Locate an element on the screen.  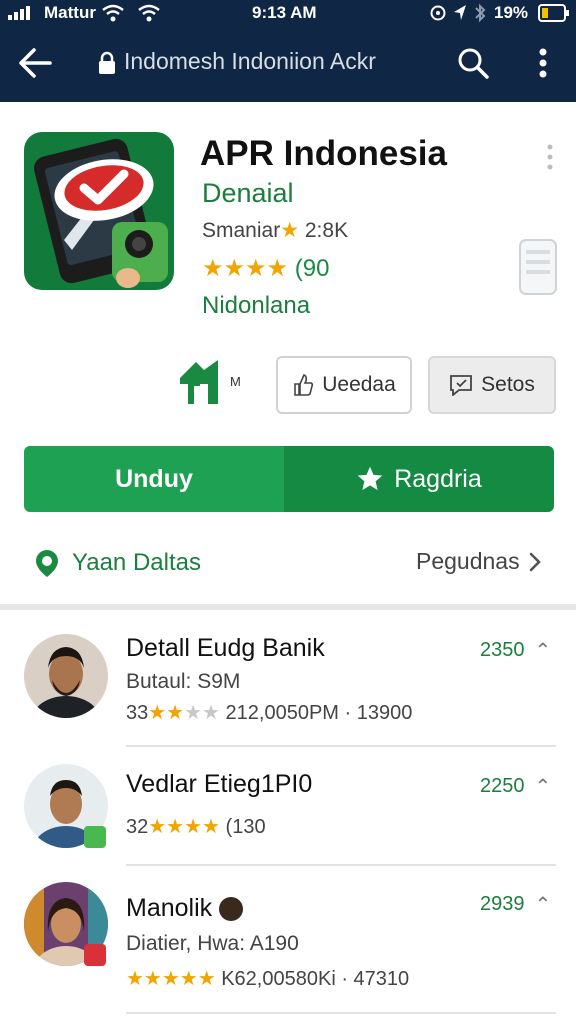
details-link: Yaan Daltas is located at coordinates (116, 563).